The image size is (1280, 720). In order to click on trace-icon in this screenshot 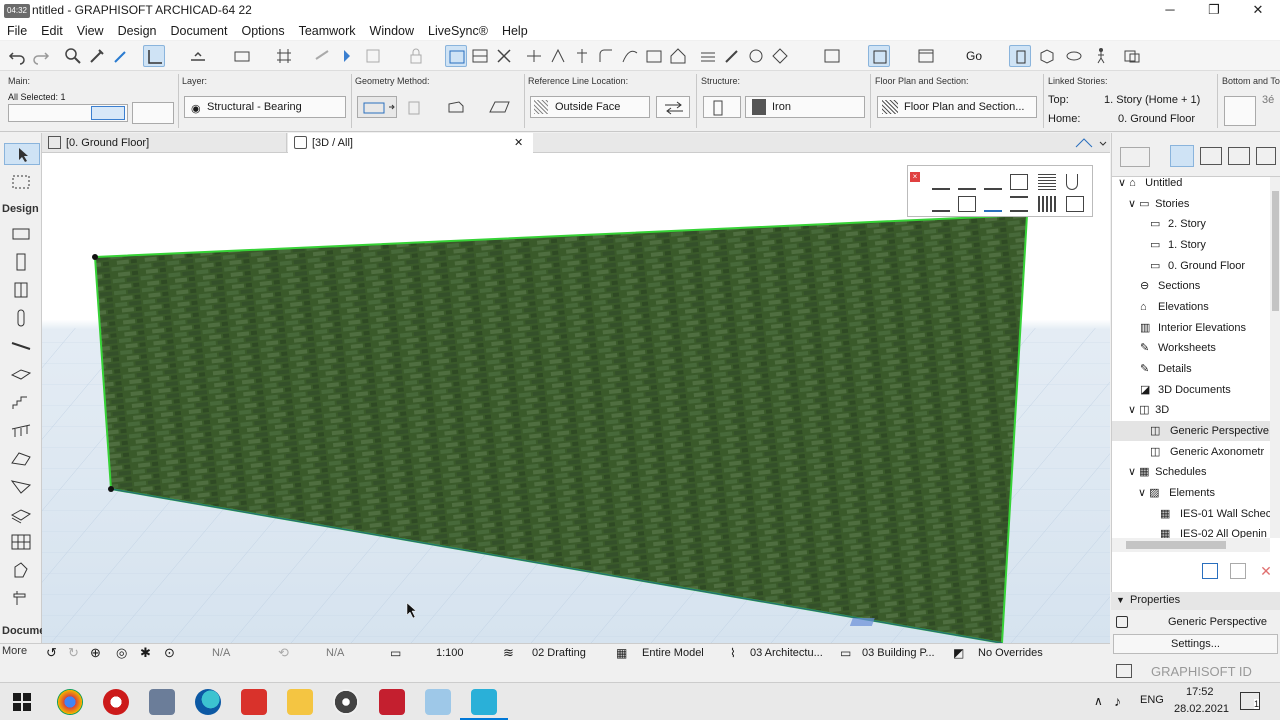, I will do `click(480, 56)`.